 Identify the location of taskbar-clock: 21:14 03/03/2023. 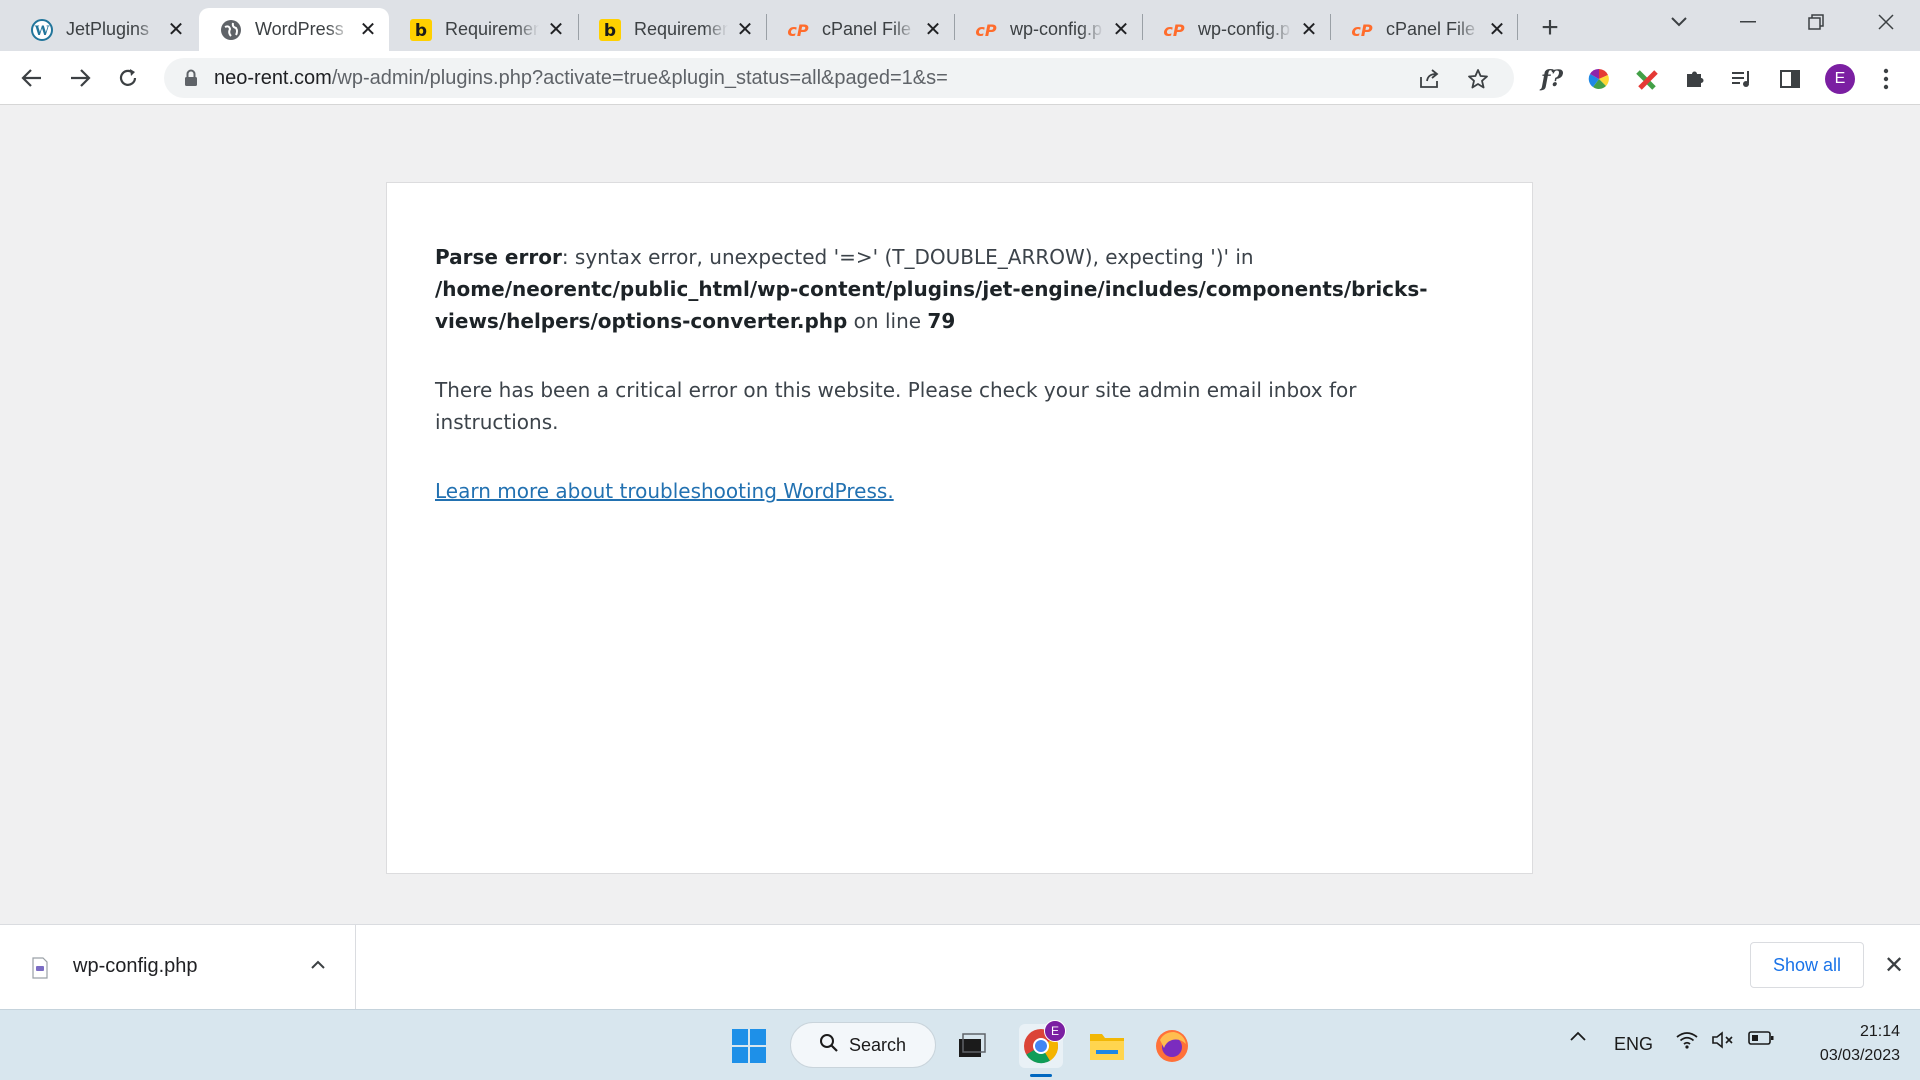
(1845, 1044).